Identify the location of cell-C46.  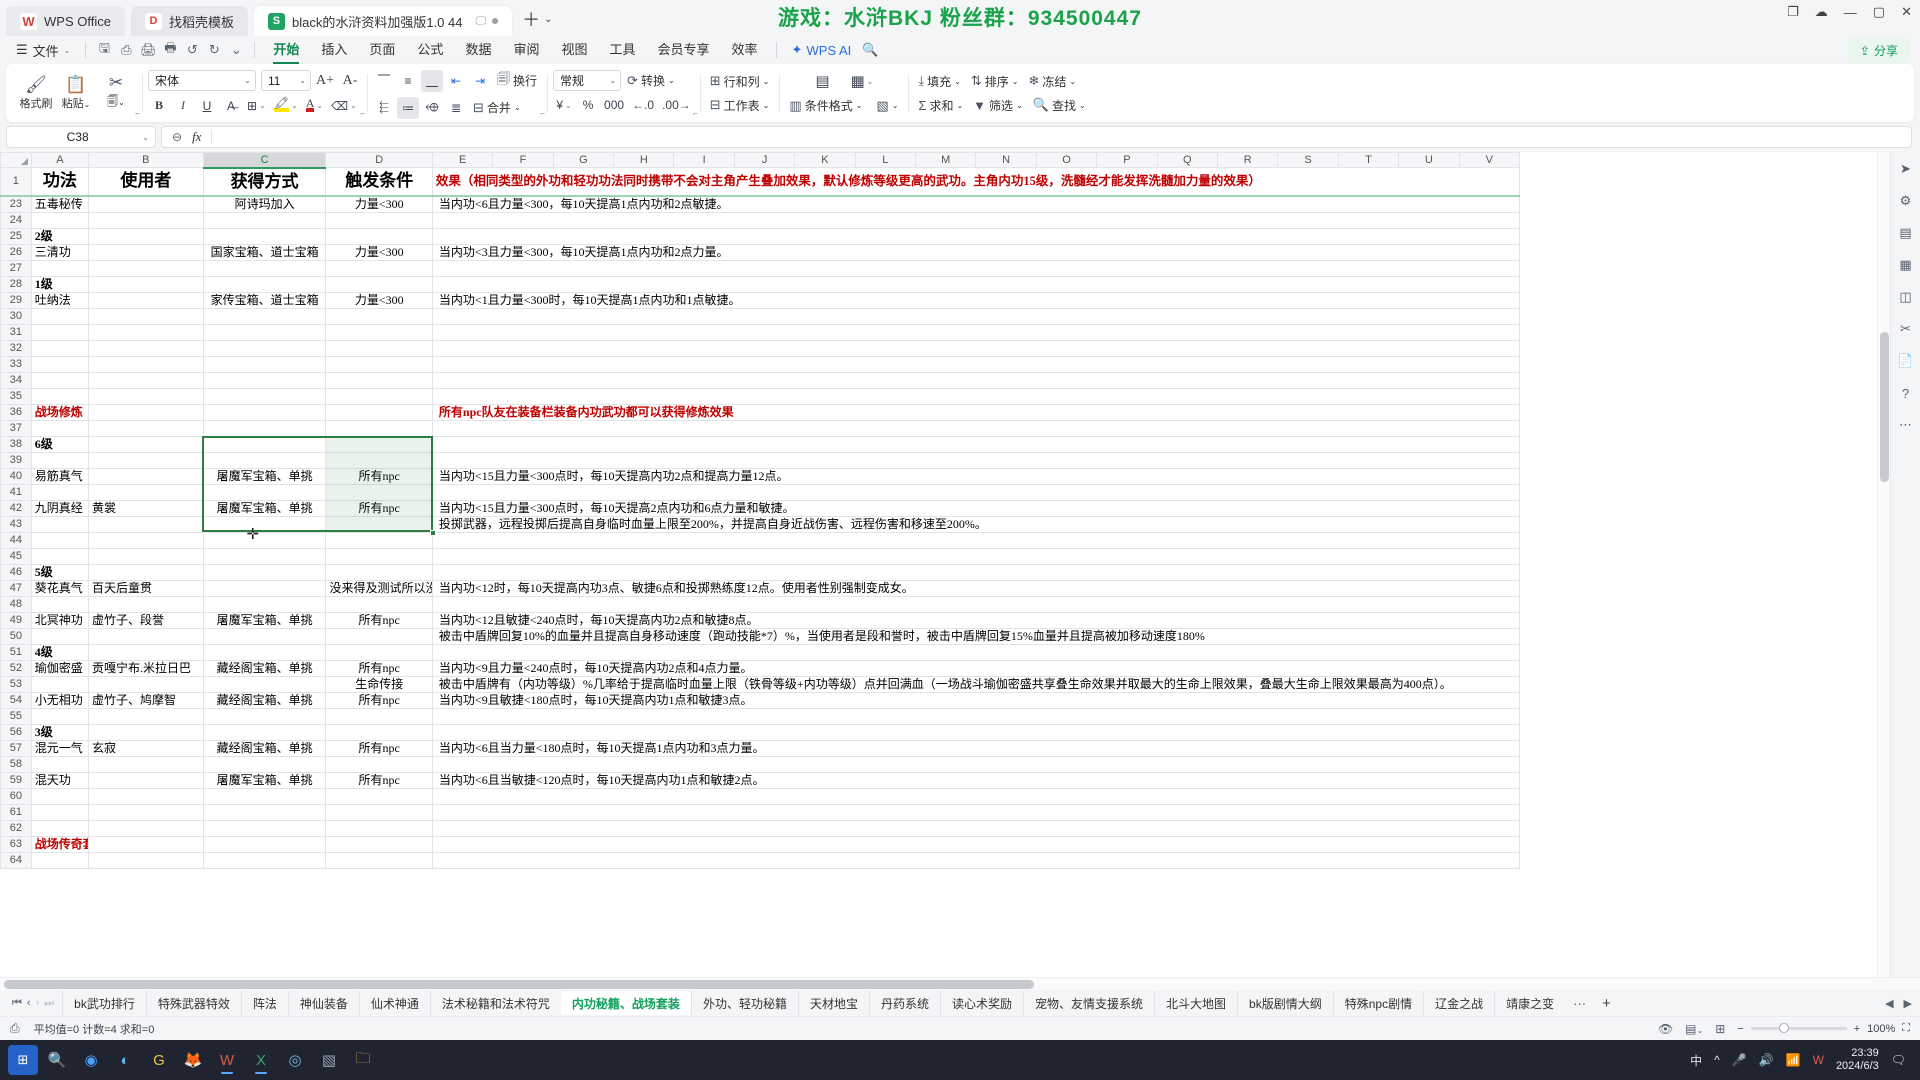
(264, 572).